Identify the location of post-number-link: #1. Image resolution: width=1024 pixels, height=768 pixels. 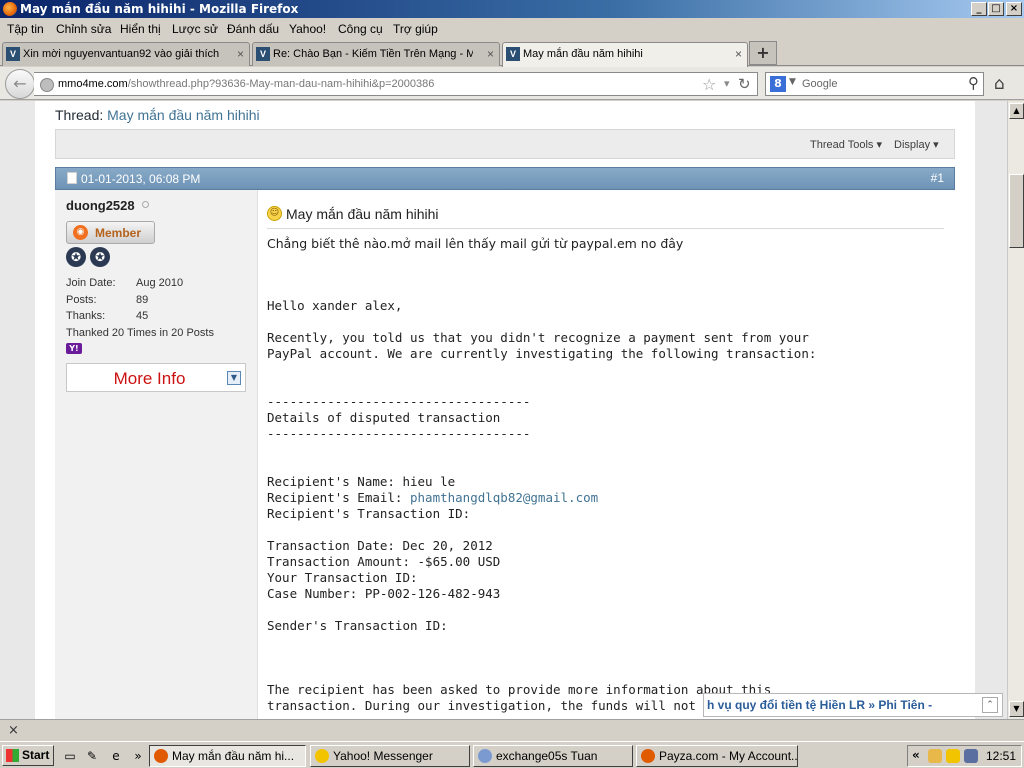
(937, 178).